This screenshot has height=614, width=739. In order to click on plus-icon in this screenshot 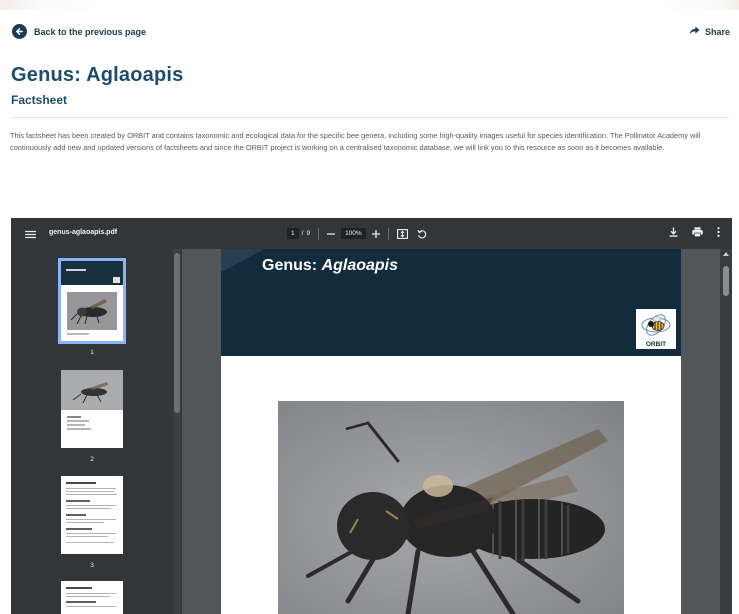, I will do `click(375, 233)`.